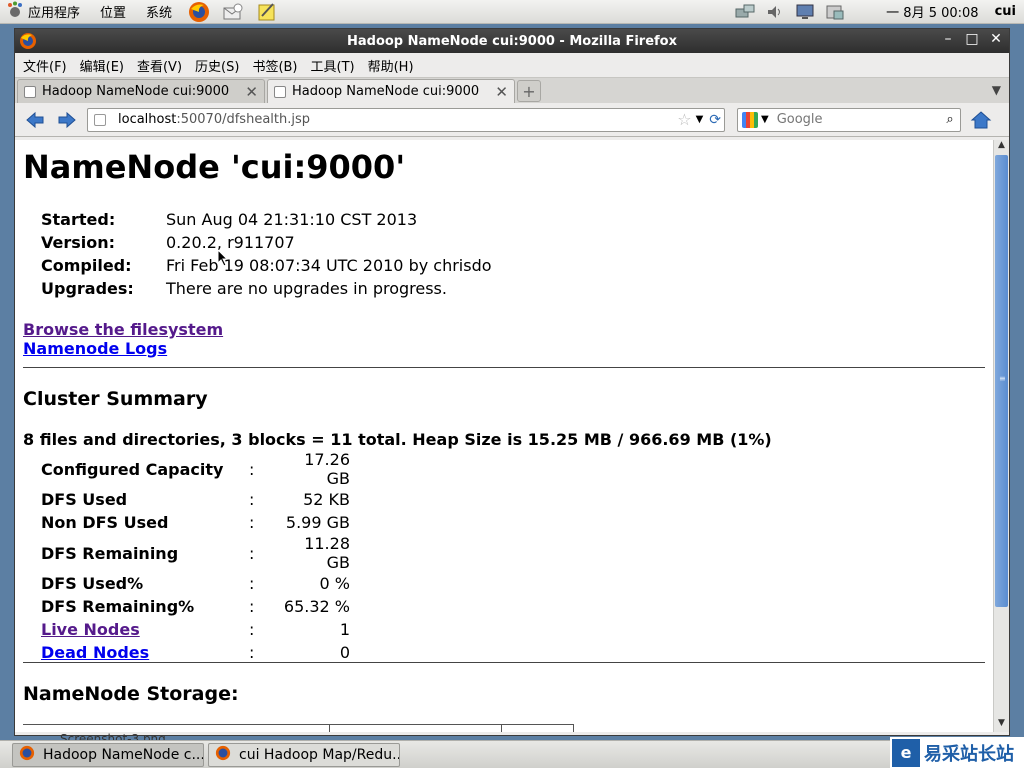  What do you see at coordinates (775, 12) in the screenshot?
I see `volume-icon` at bounding box center [775, 12].